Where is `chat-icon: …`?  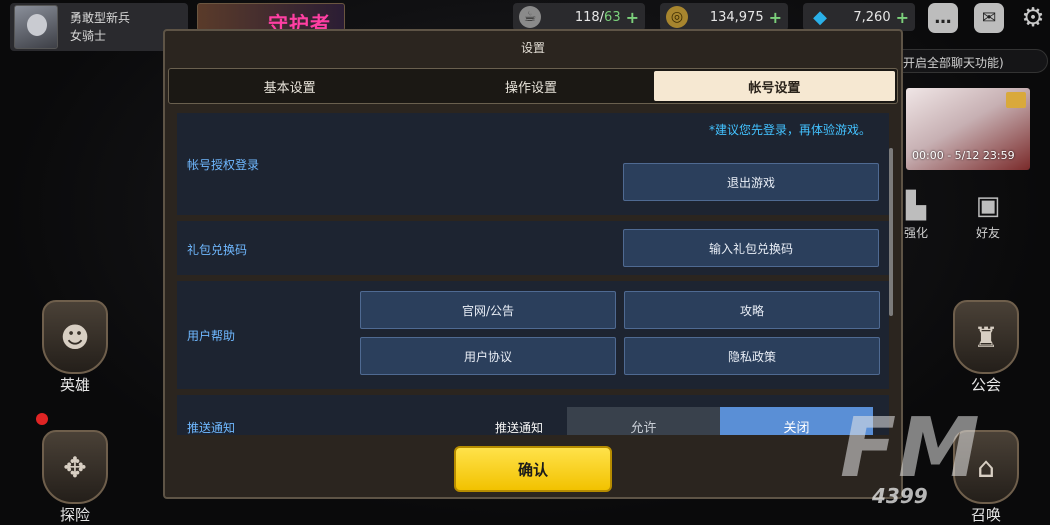
chat-icon: … is located at coordinates (943, 18).